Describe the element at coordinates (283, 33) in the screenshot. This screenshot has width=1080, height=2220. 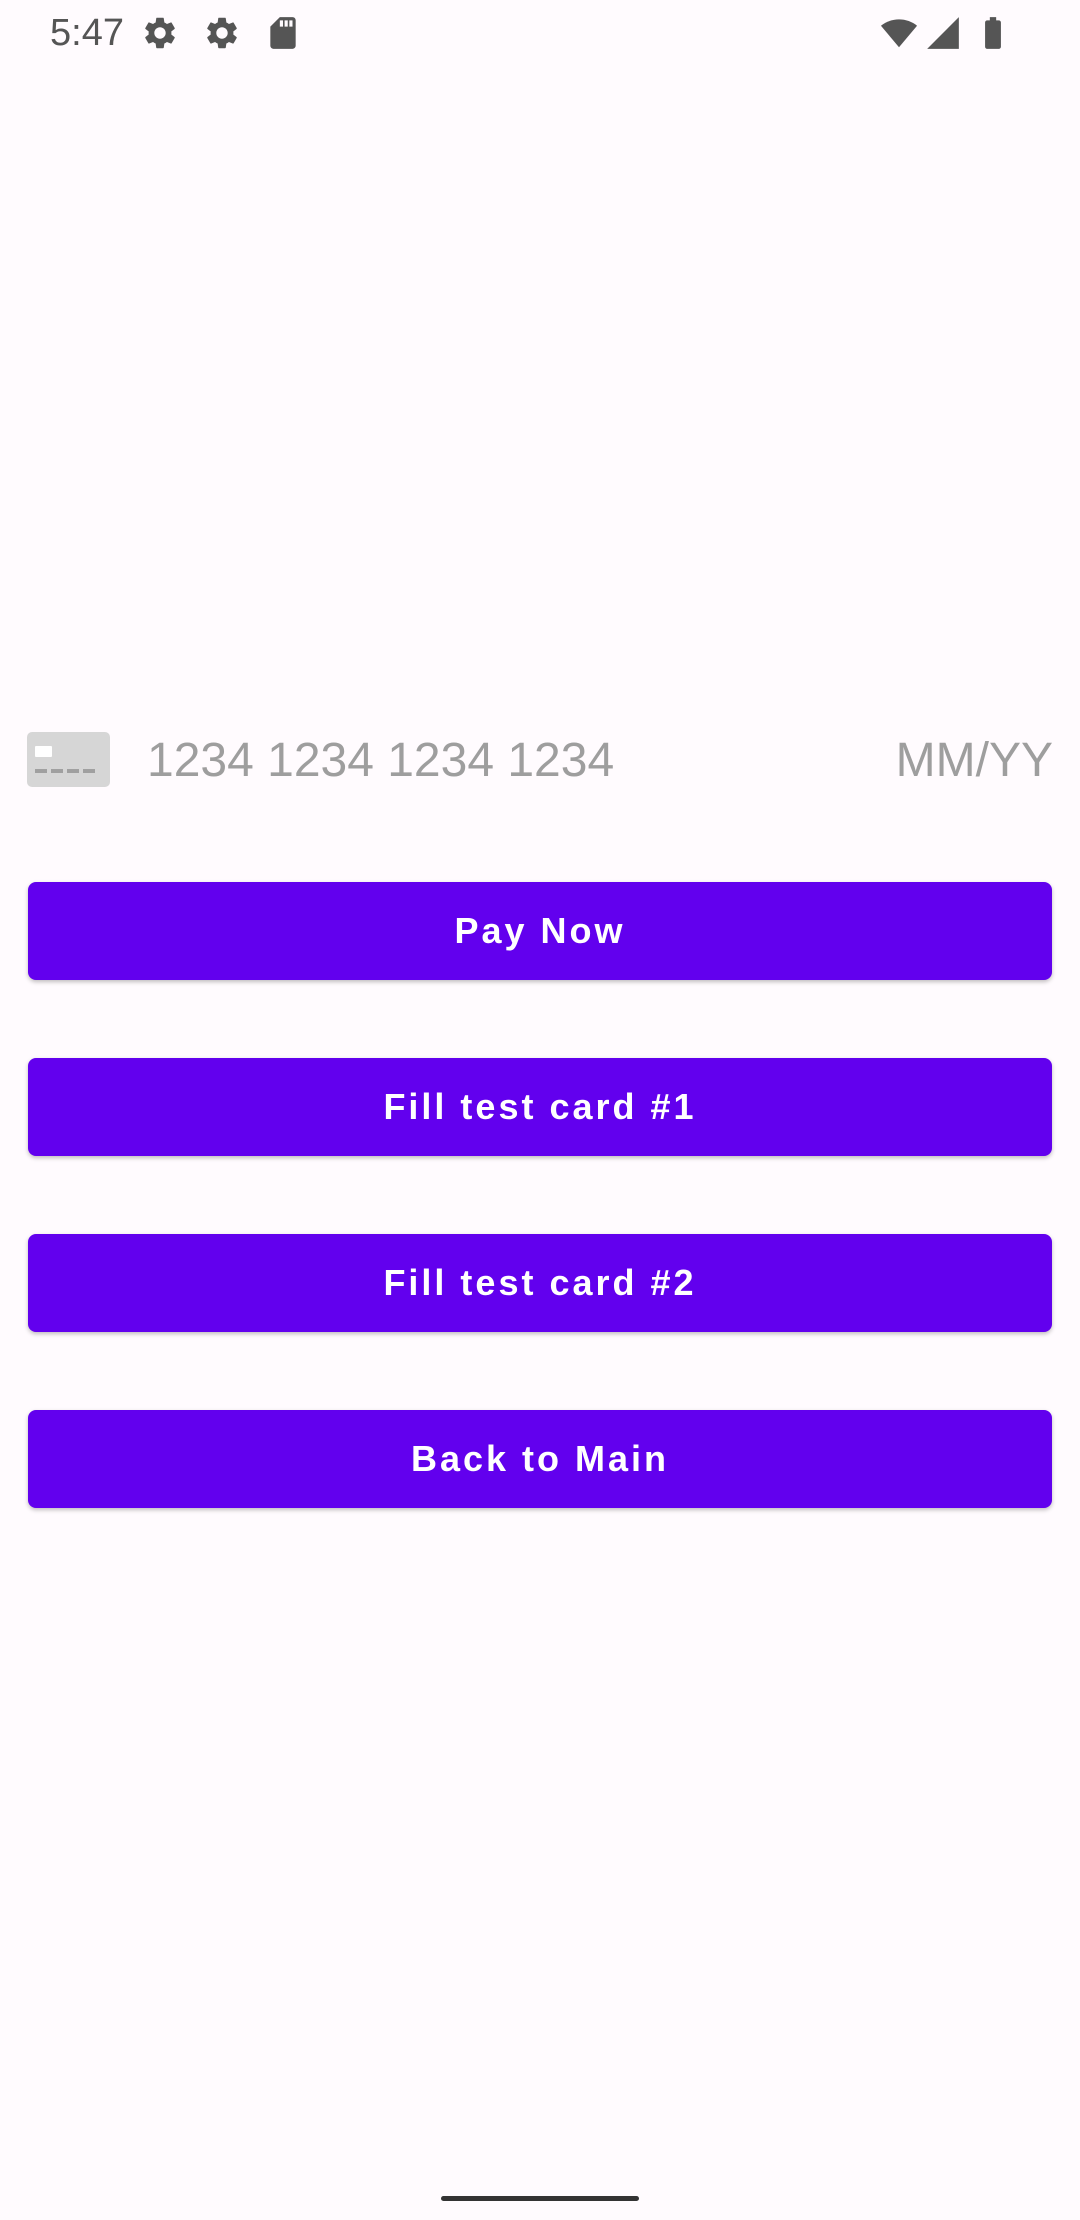
I see `sd-card-icon` at that location.